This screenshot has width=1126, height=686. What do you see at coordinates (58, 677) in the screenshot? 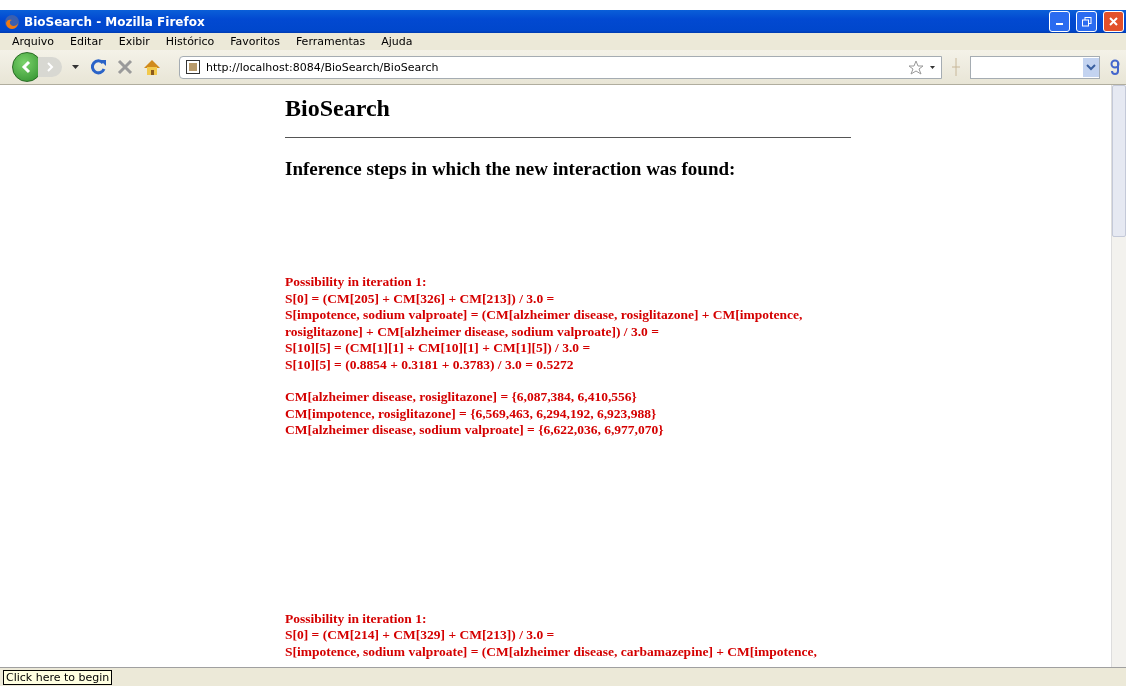
I see `status-text: Click here to begin` at bounding box center [58, 677].